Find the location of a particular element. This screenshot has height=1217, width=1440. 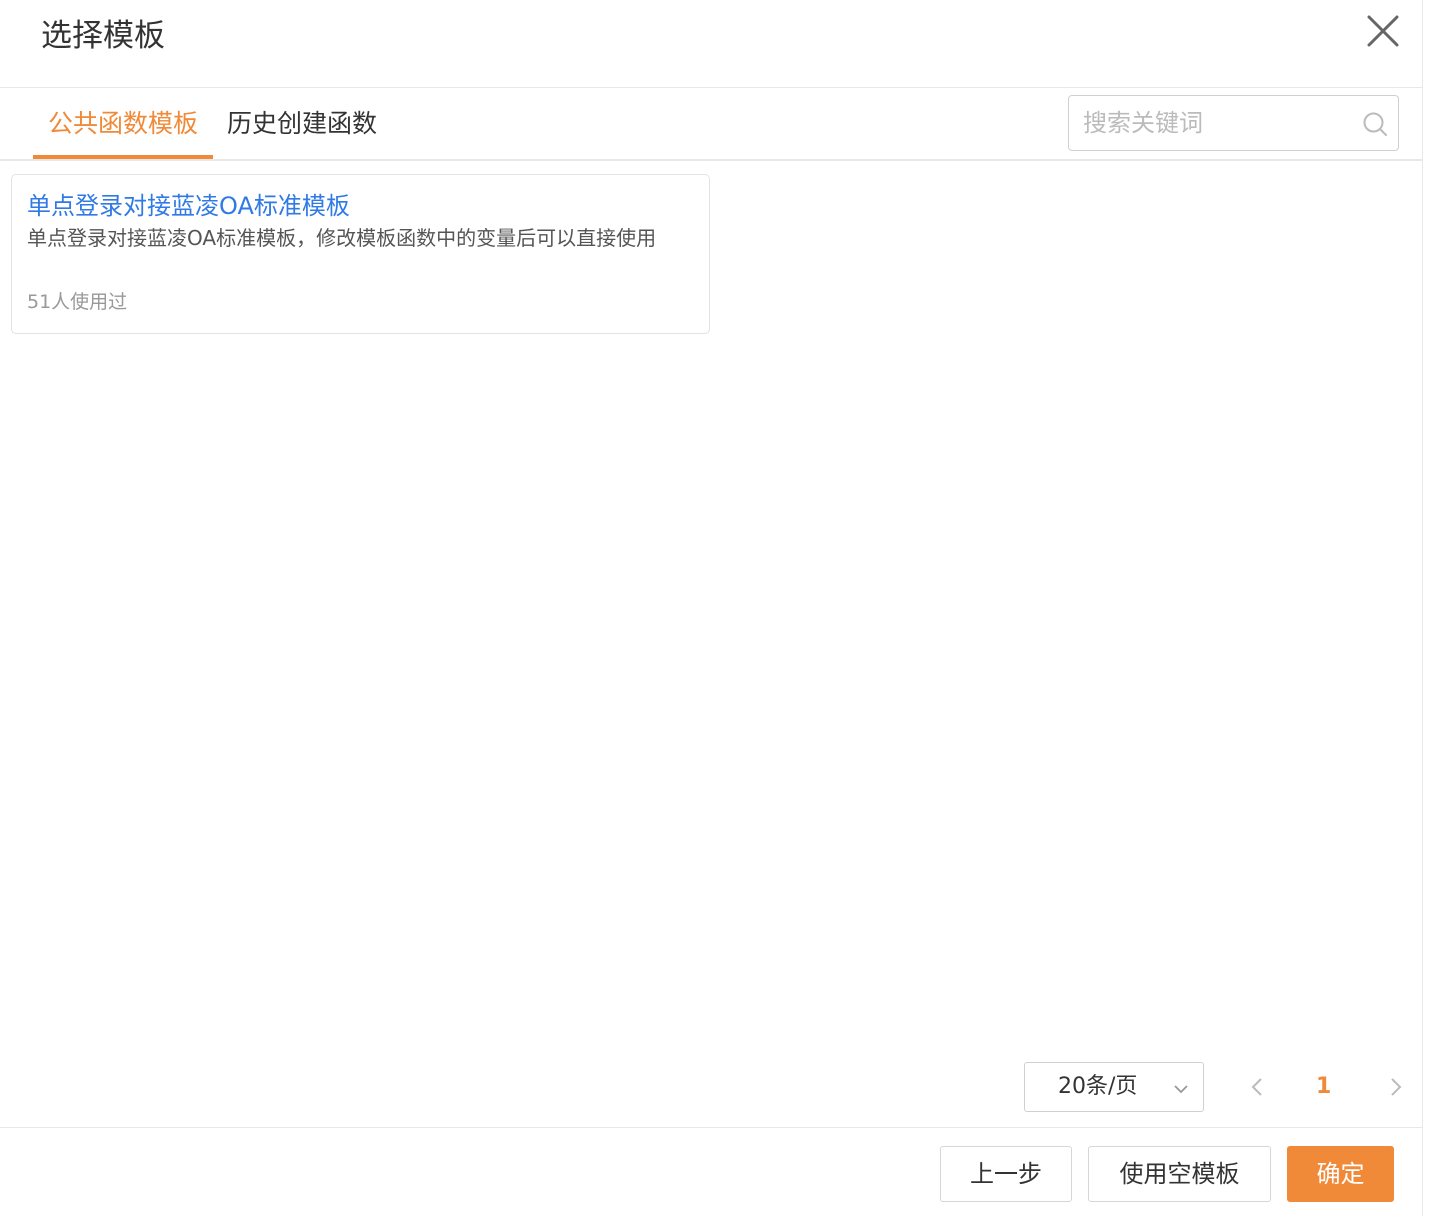

search-box is located at coordinates (1233, 123).